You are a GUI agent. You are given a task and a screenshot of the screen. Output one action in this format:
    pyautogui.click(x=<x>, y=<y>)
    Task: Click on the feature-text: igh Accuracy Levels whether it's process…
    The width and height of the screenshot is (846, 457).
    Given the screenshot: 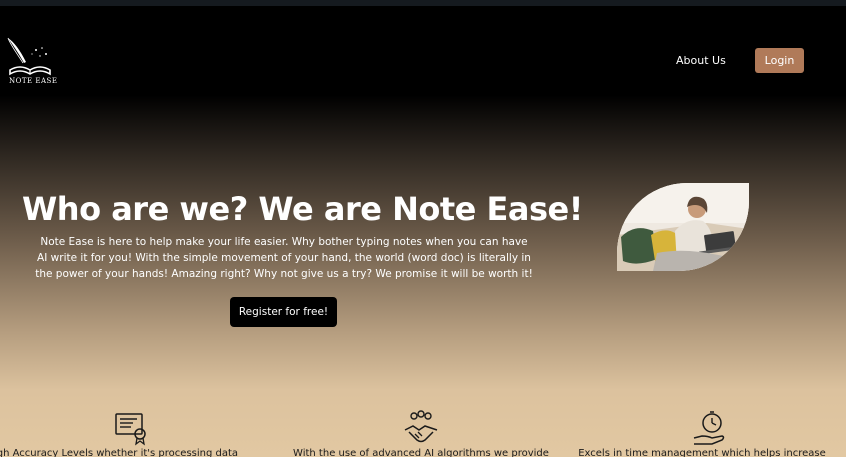 What is the action you would take?
    pyautogui.click(x=119, y=452)
    